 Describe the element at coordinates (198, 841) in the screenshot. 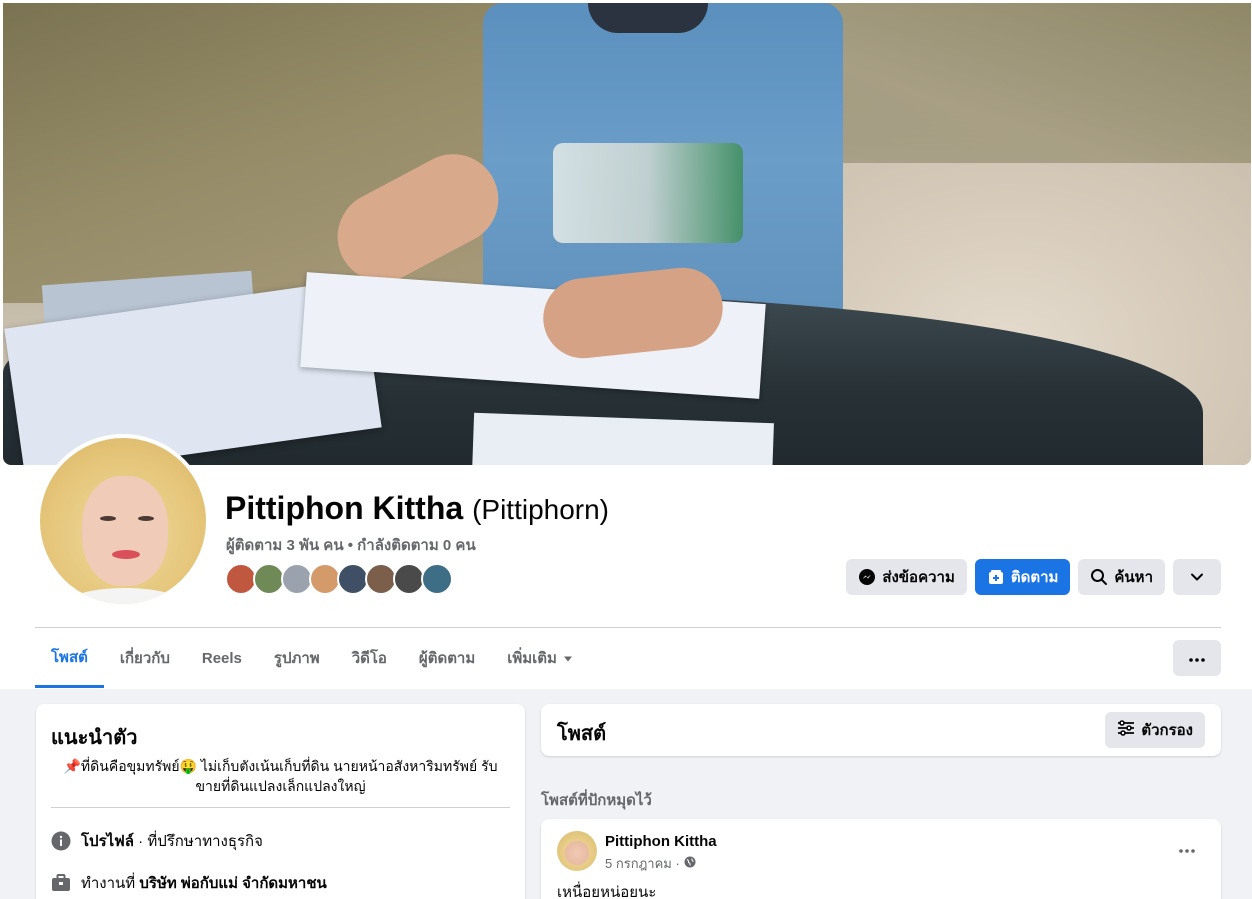

I see `intro-profile-category: · ที่ปรึกษาทางธุรกิจ` at that location.